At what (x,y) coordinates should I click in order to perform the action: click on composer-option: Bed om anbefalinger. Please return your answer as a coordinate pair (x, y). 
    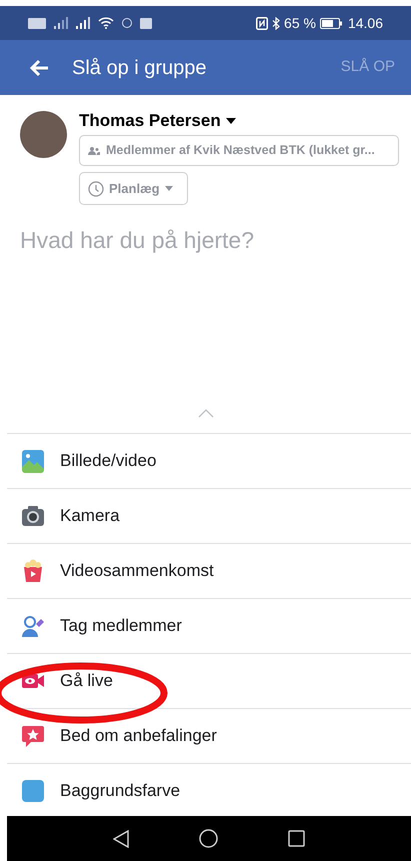
    Looking at the image, I should click on (209, 736).